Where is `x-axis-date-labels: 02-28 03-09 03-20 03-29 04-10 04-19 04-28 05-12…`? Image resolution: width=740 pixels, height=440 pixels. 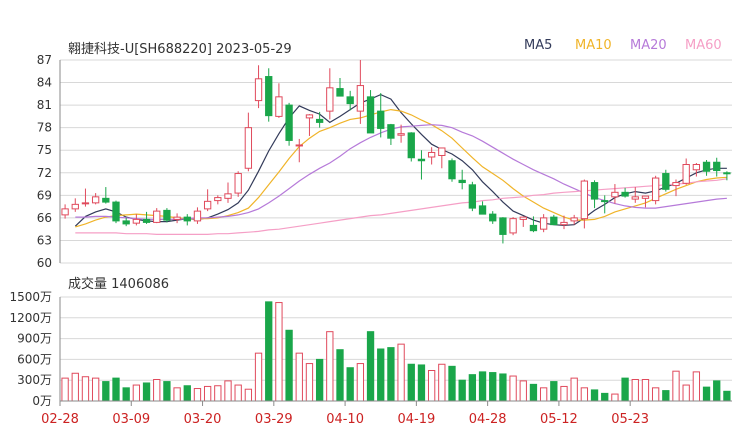
x-axis-date-labels: 02-28 03-09 03-20 03-29 04-10 04-19 04-28 05-12… is located at coordinates (386, 413).